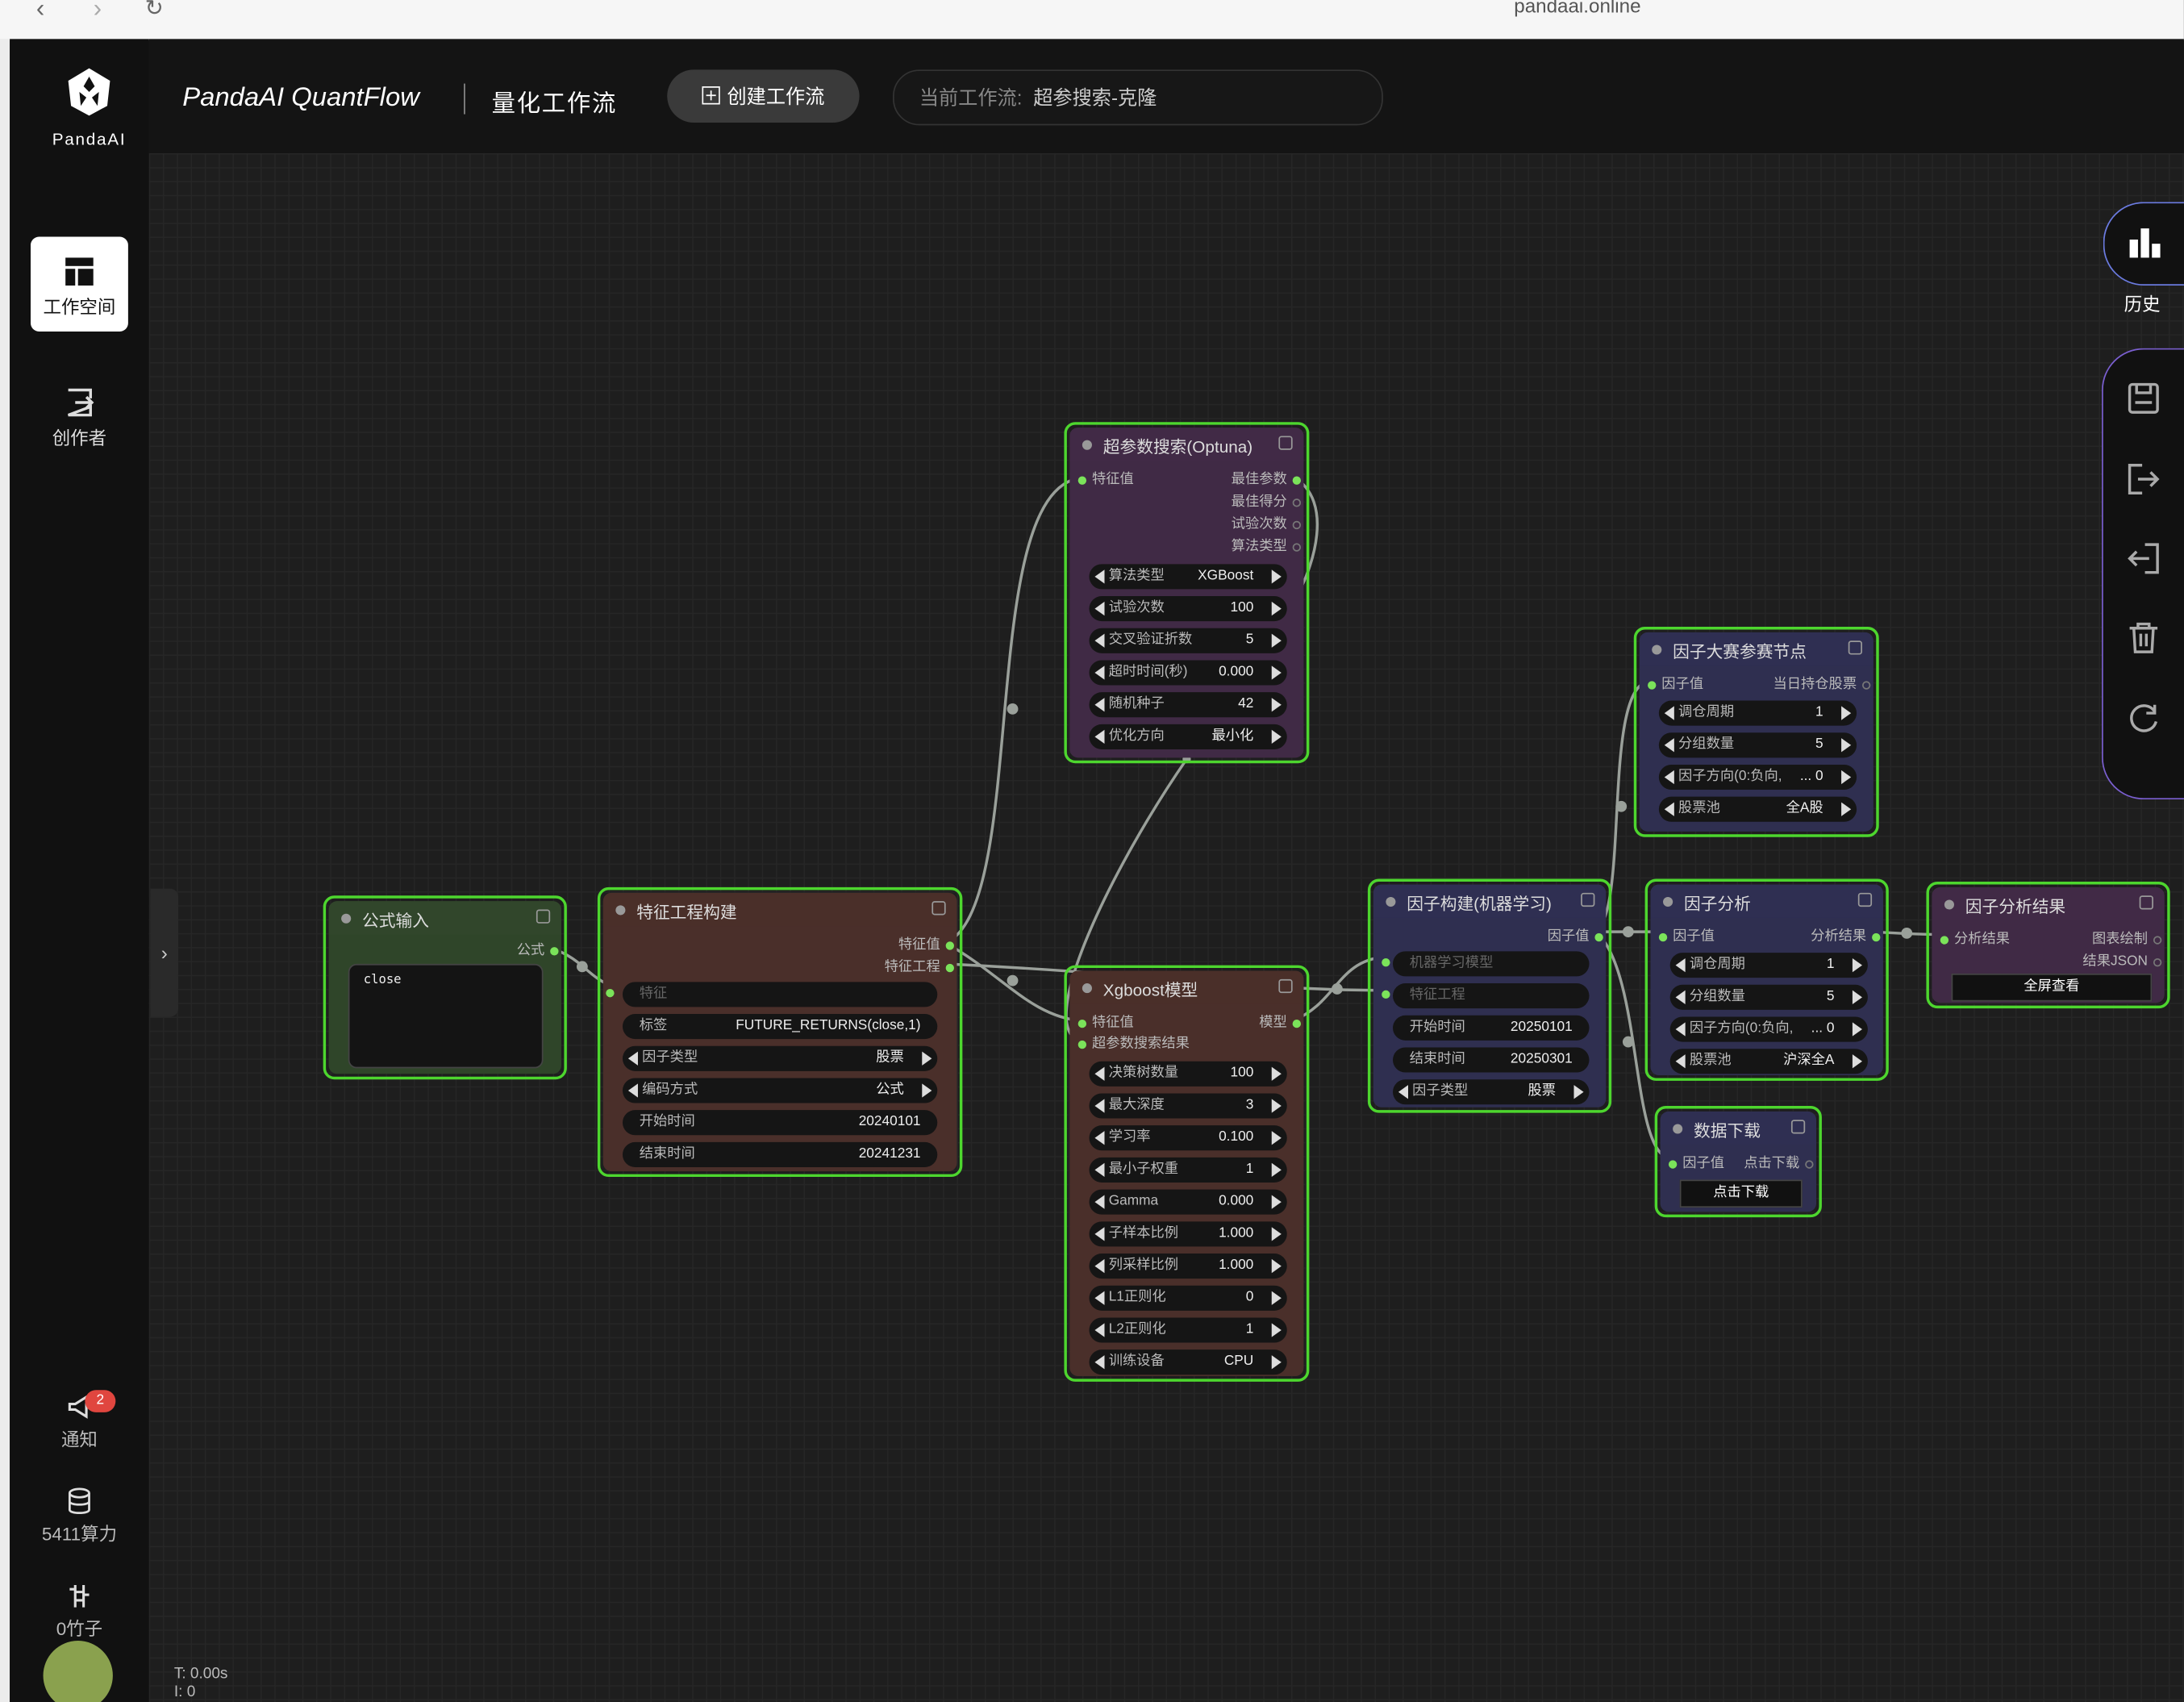 Image resolution: width=2184 pixels, height=1702 pixels. Describe the element at coordinates (1188, 1170) in the screenshot. I see `xgb-widget: 最小子权重 1` at that location.